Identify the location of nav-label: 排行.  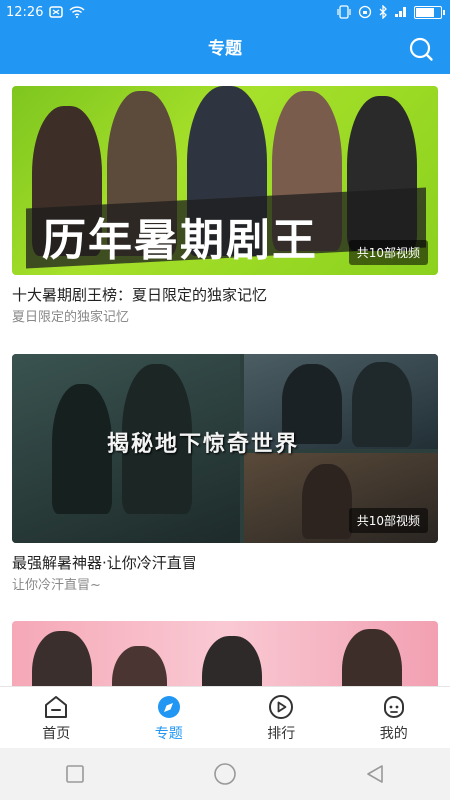
(281, 733).